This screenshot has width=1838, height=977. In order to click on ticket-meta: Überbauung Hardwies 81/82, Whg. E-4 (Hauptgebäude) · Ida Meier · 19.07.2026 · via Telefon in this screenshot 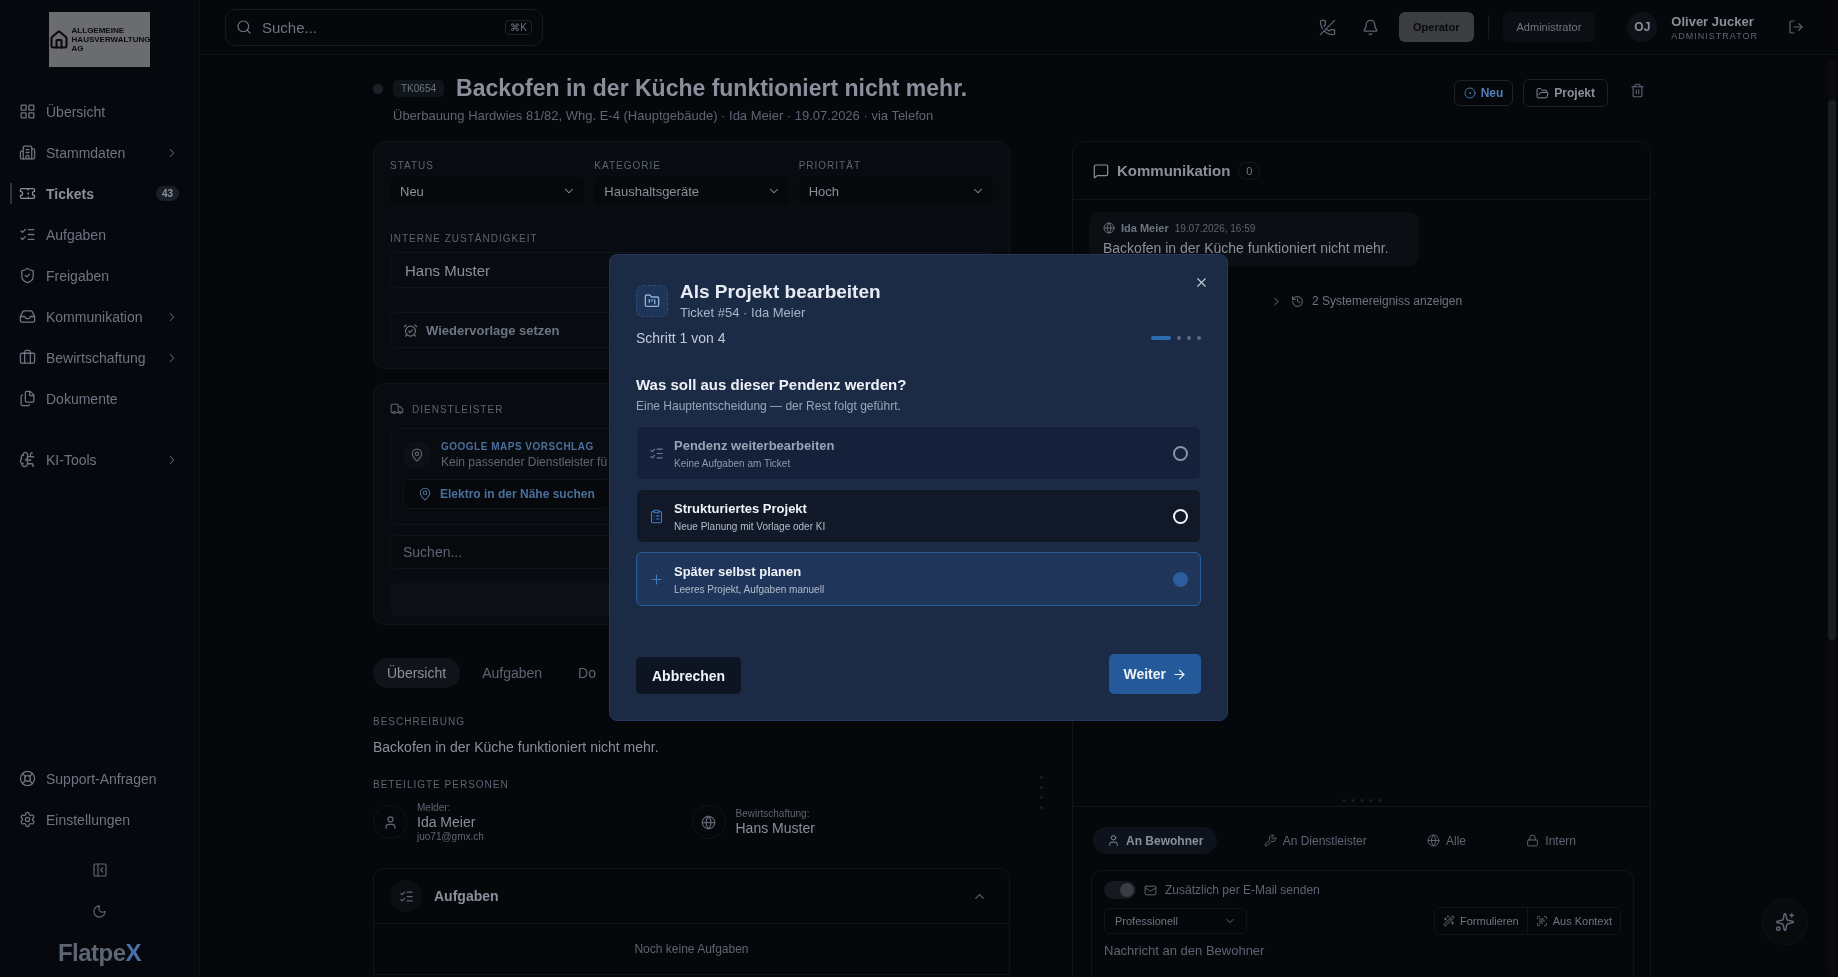, I will do `click(664, 115)`.